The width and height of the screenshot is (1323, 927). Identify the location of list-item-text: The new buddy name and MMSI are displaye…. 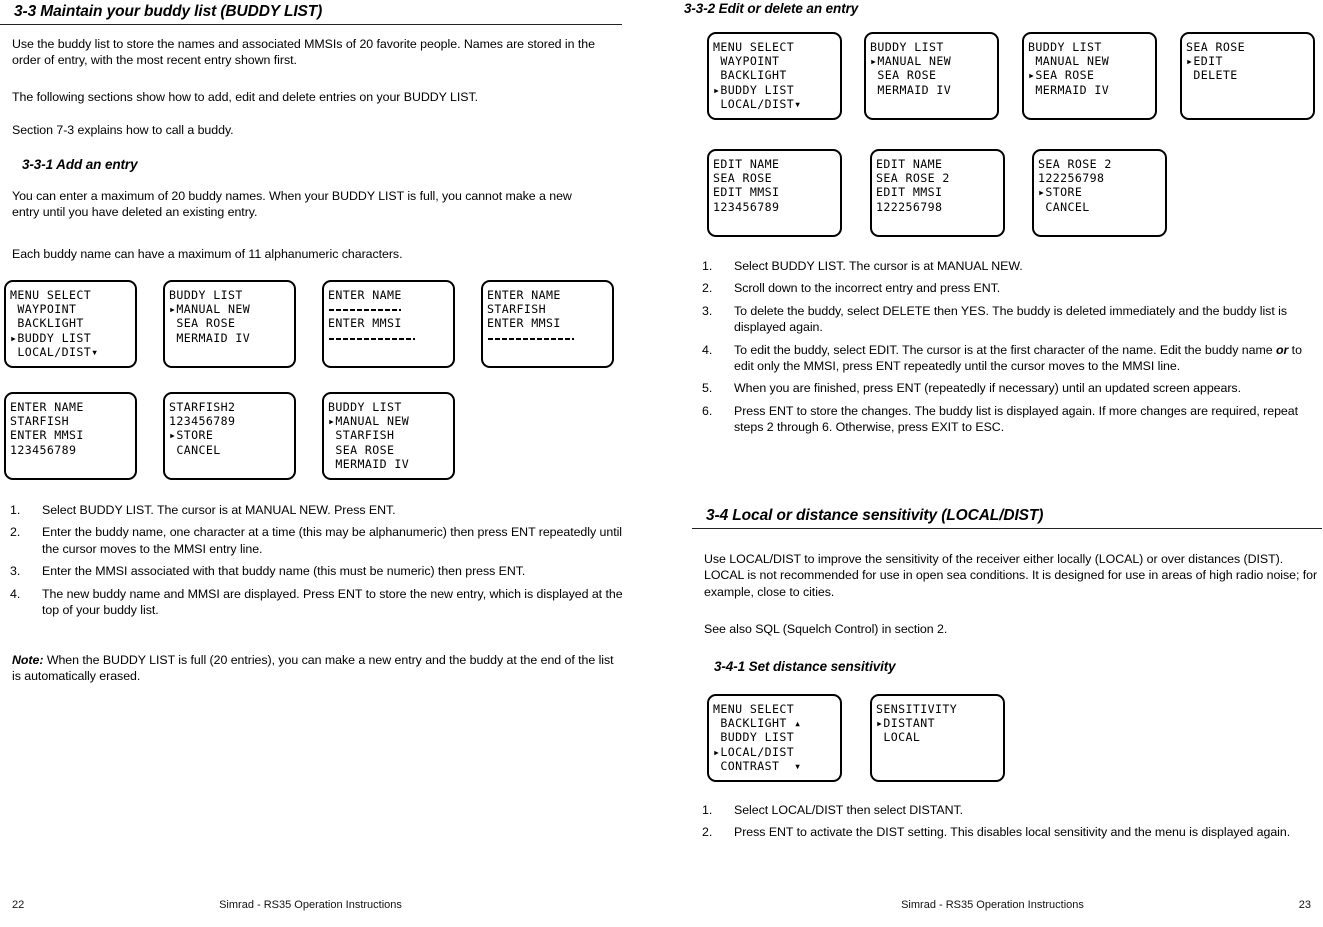
(332, 602).